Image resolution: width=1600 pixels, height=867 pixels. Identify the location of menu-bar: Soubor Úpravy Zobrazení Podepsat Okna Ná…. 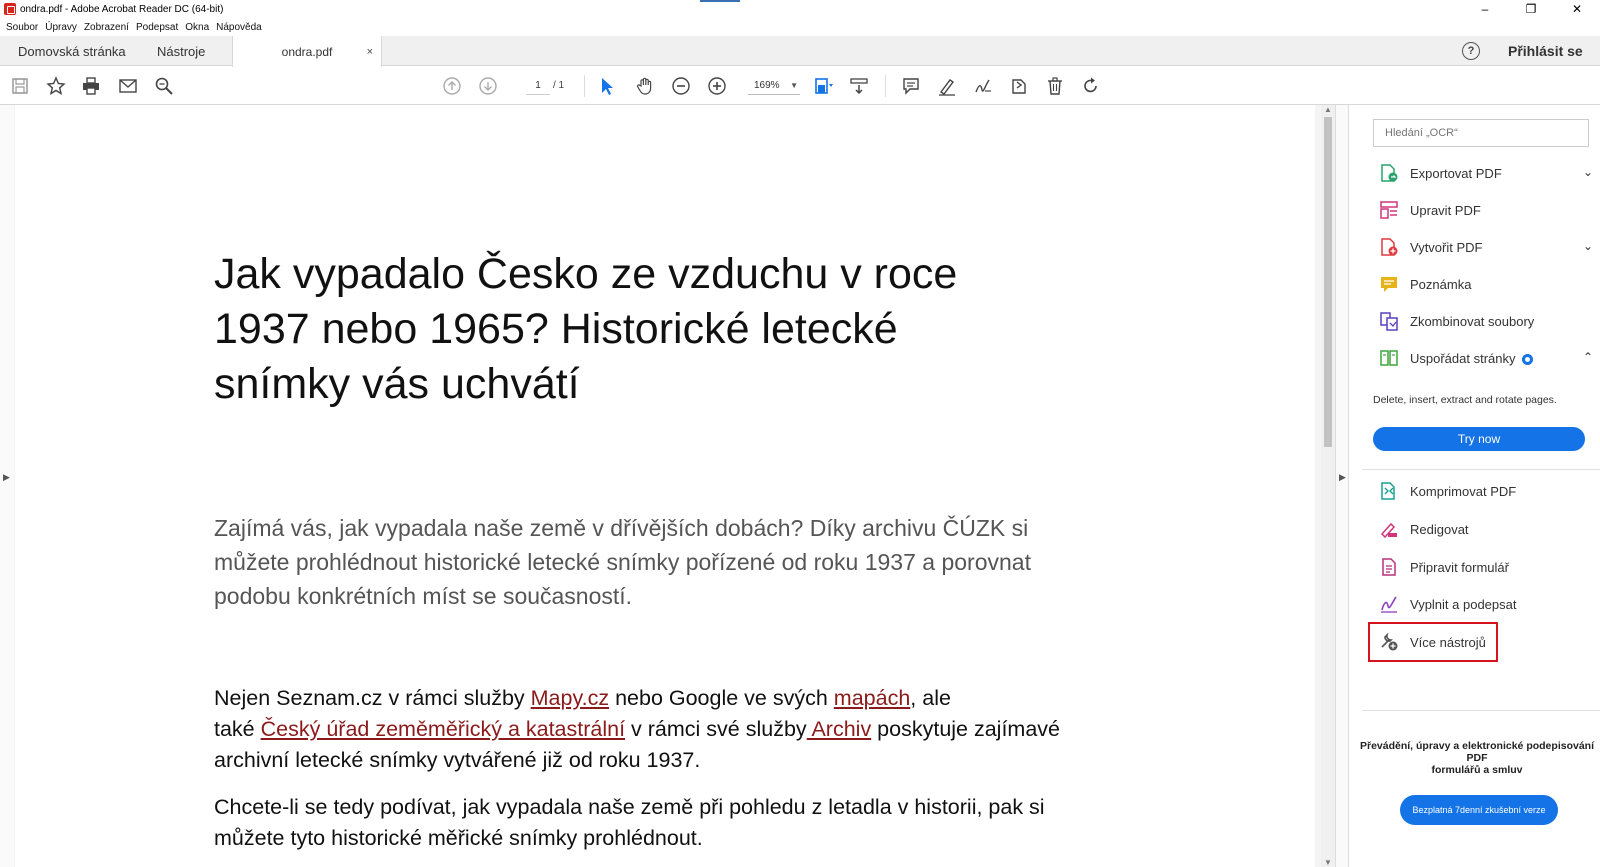
(800, 27).